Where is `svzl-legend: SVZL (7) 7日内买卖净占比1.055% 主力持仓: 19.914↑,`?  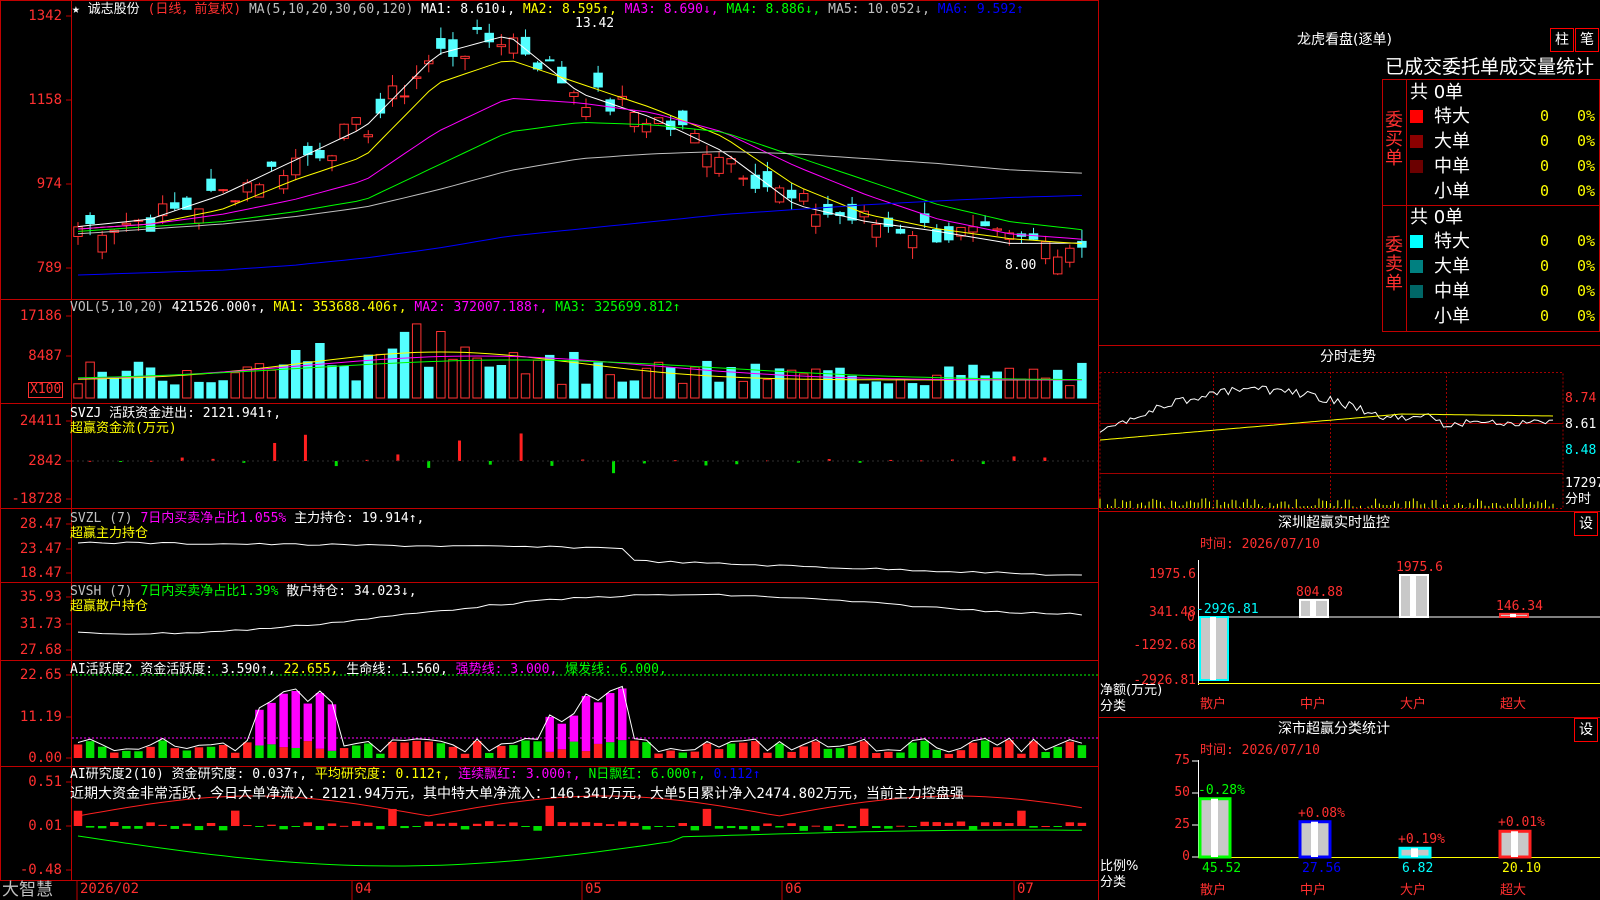 svzl-legend: SVZL (7) 7日内买卖净占比1.055% 主力持仓: 19.914↑, is located at coordinates (247, 518).